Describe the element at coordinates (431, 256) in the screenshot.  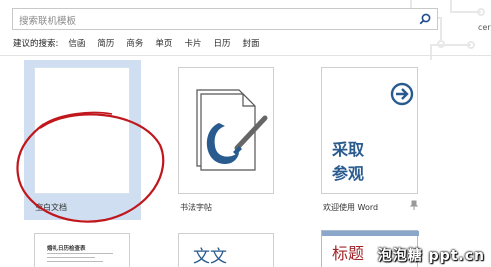
I see `watermark: 泡泡糖 ppt.cn` at that location.